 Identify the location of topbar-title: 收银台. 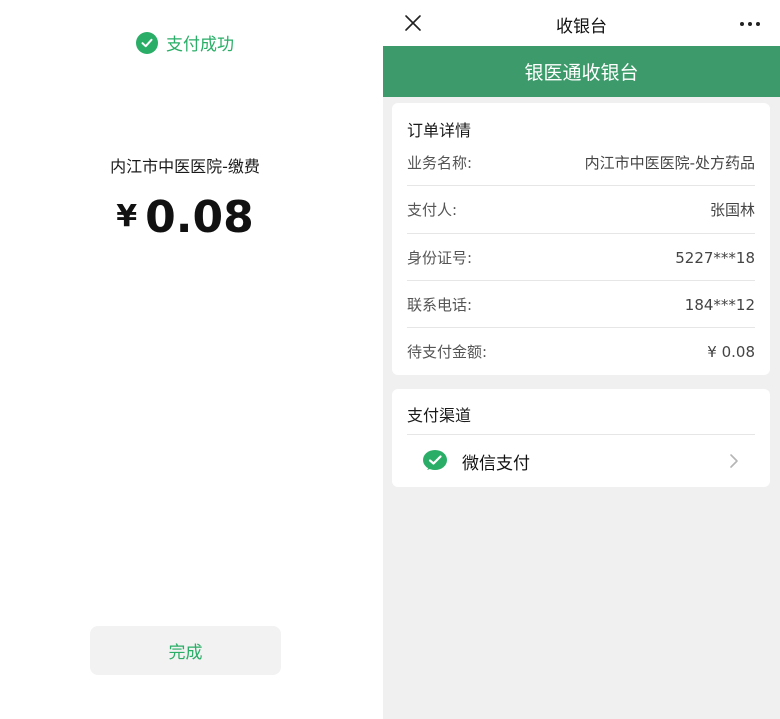
(581, 27).